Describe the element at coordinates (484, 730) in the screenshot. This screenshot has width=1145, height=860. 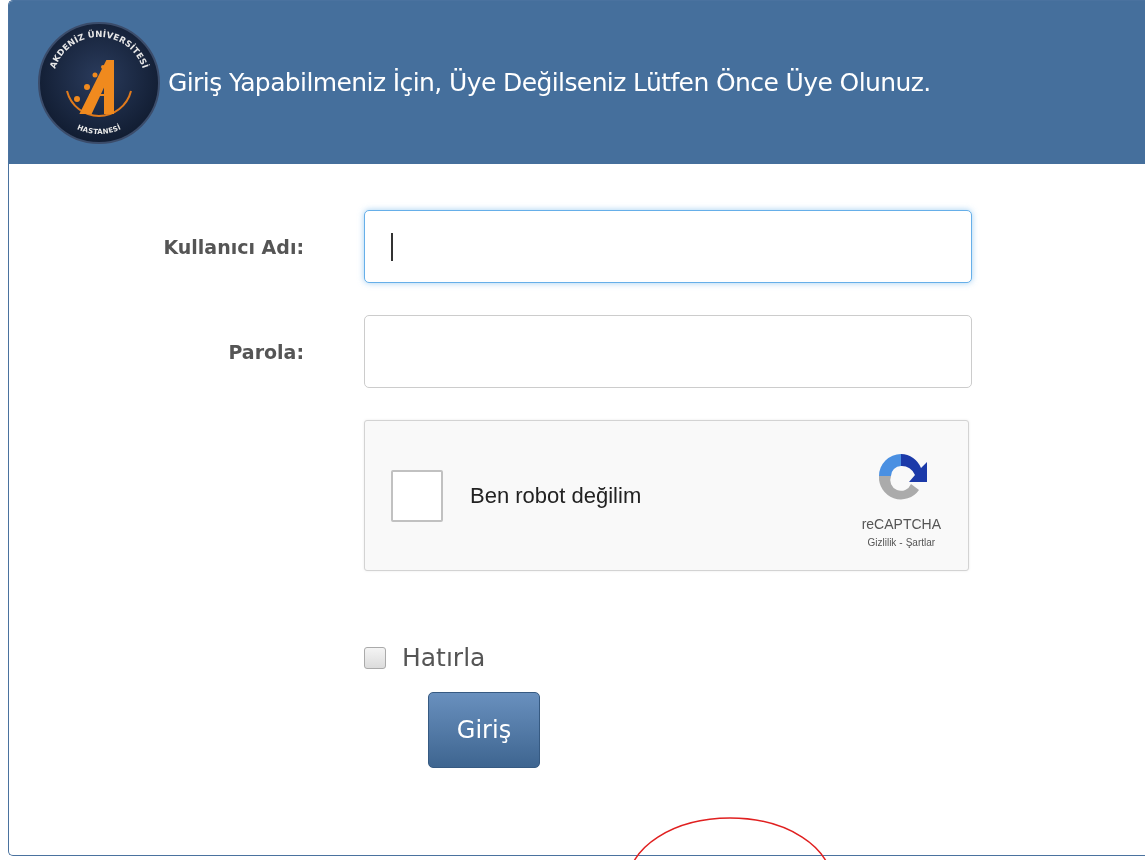
I see `login-button: Giriş` at that location.